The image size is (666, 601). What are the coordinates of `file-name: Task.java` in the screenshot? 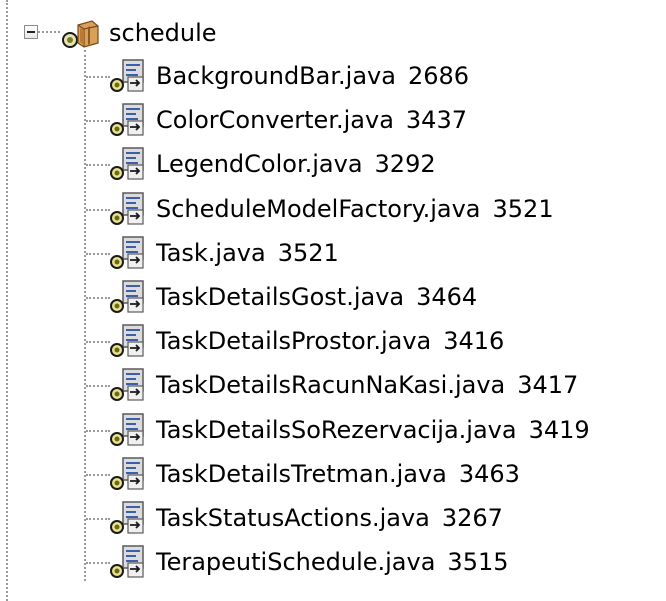 It's located at (211, 253).